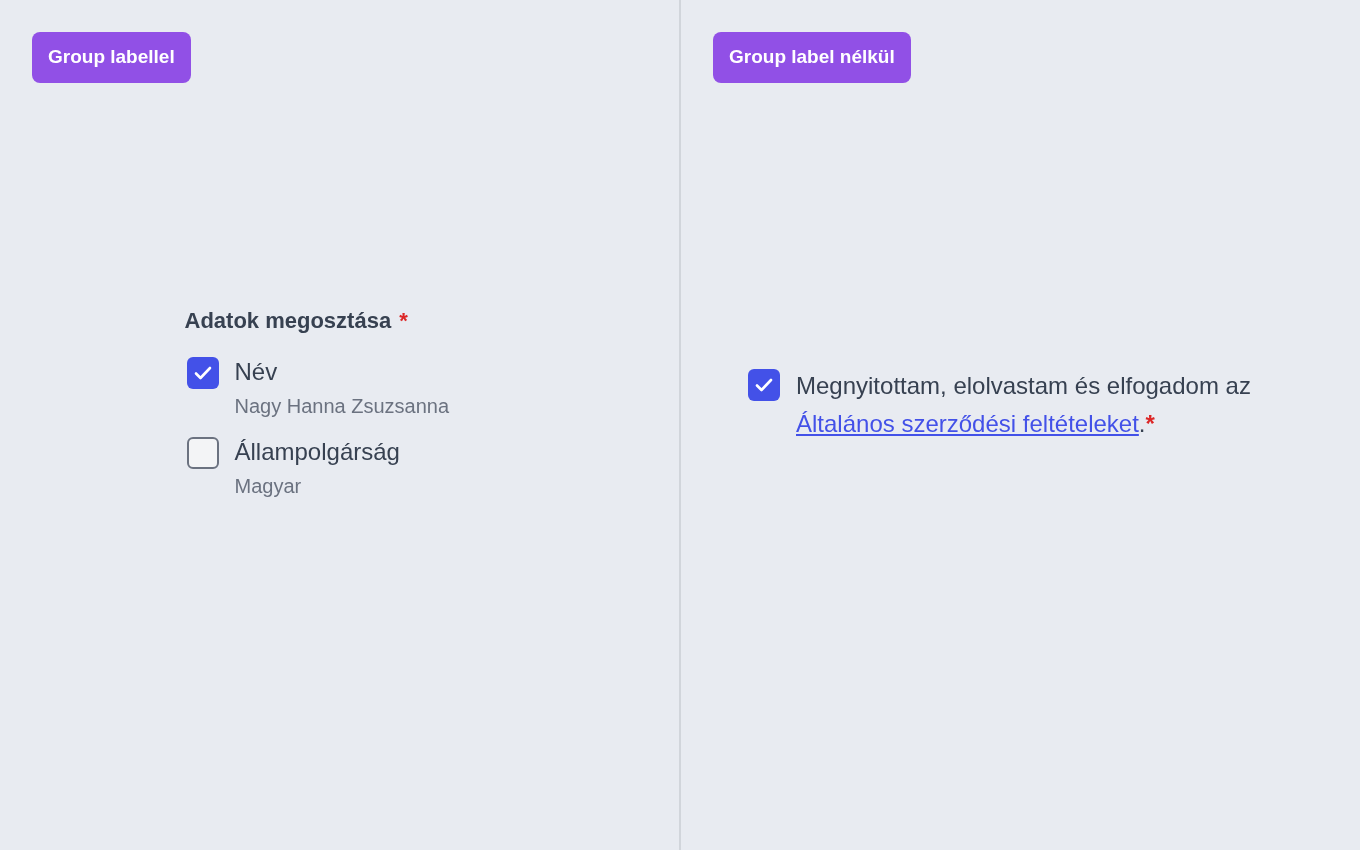 This screenshot has height=850, width=1360. I want to click on option-label: Állampolgárság, so click(317, 451).